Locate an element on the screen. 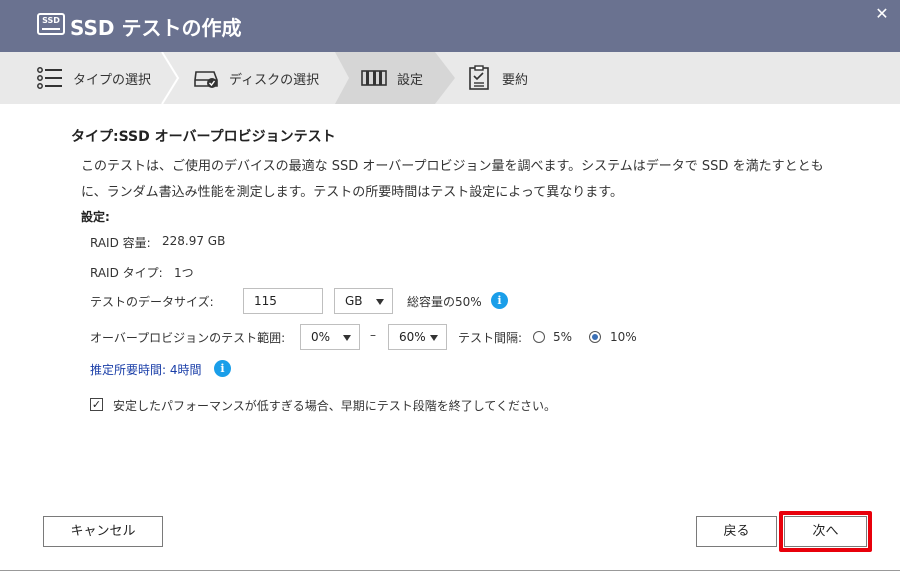  data-size-unit-select: GB is located at coordinates (363, 301).